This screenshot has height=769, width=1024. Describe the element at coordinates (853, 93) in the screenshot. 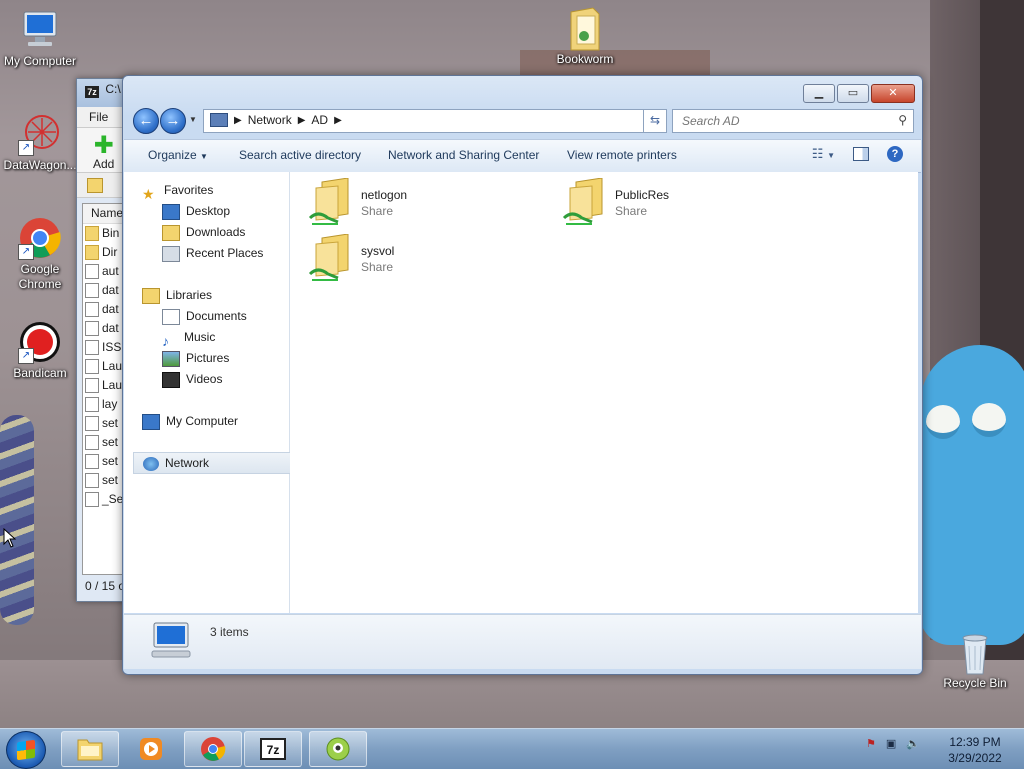

I see `maximize-button: ▭` at that location.